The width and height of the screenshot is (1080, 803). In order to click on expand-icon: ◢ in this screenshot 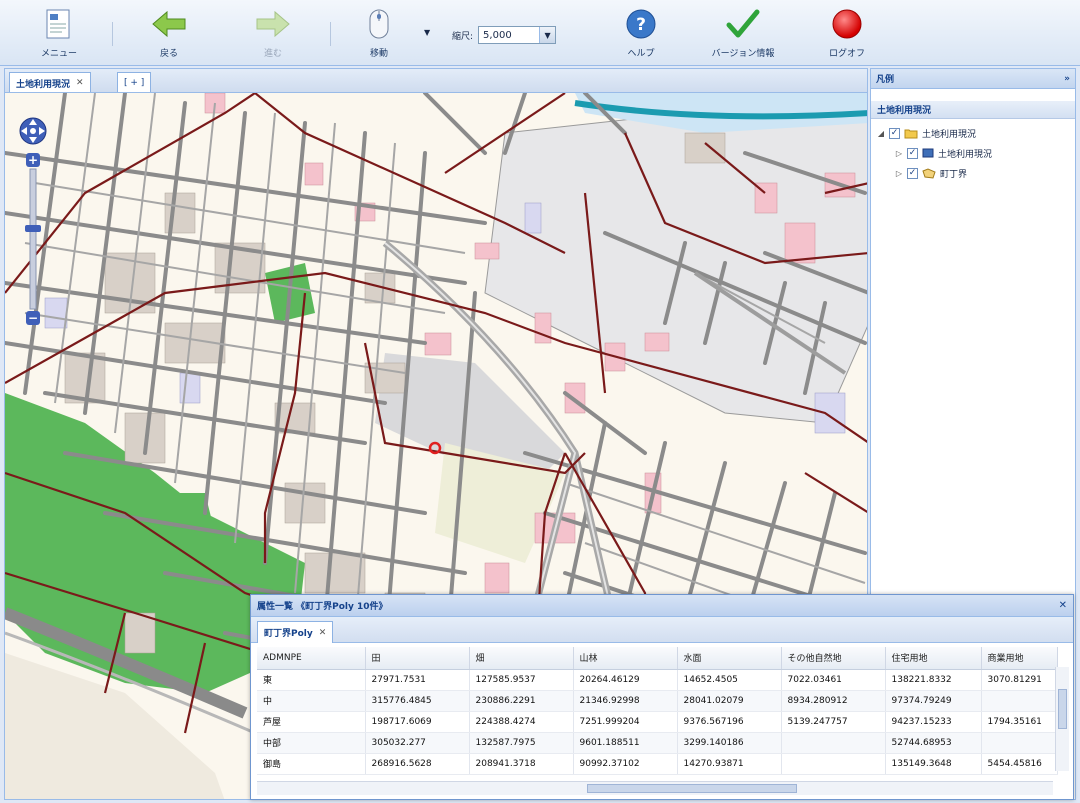, I will do `click(881, 133)`.